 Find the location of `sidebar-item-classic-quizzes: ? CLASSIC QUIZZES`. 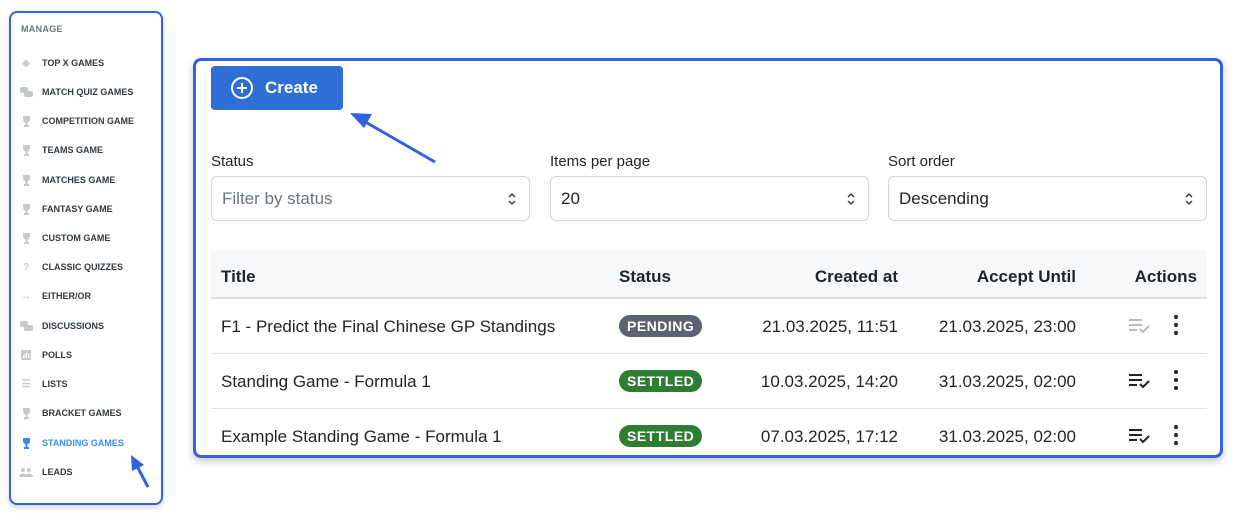

sidebar-item-classic-quizzes: ? CLASSIC QUIZZES is located at coordinates (87, 267).